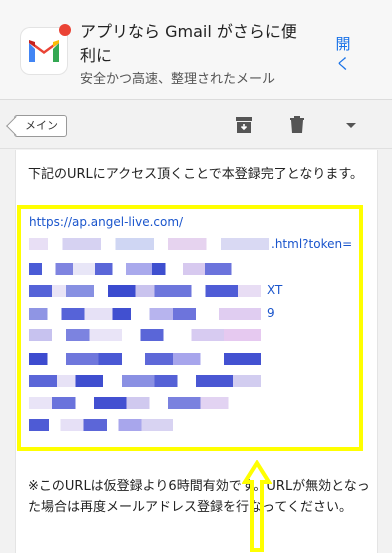 The image size is (392, 553). I want to click on label-chip-text: メイン, so click(41, 125).